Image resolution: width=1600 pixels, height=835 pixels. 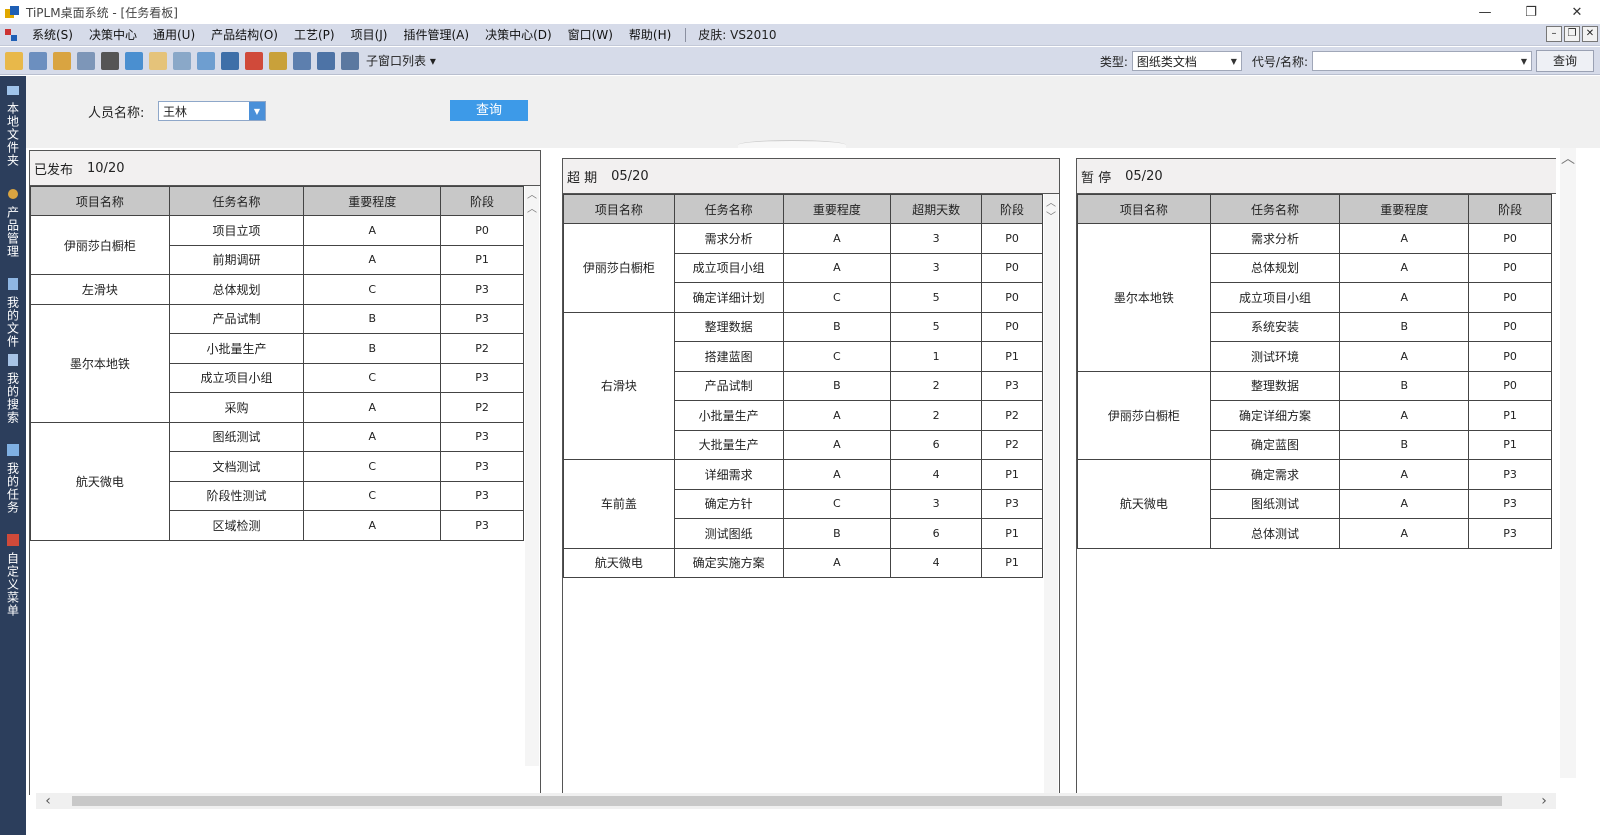 I want to click on priority-cell: C, so click(x=837, y=356).